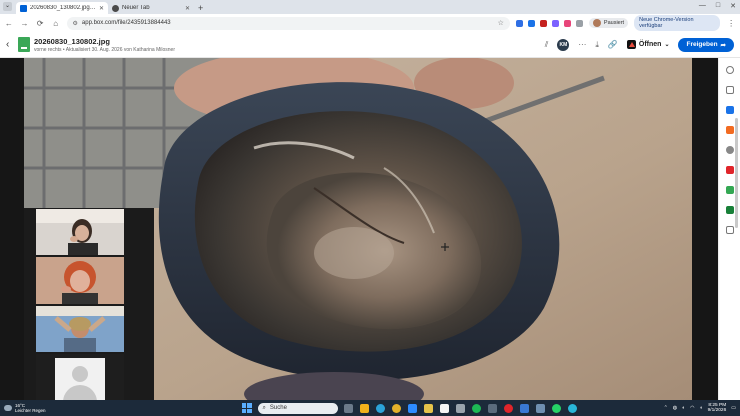  What do you see at coordinates (692, 408) in the screenshot?
I see `wifi-icon: ◠` at bounding box center [692, 408].